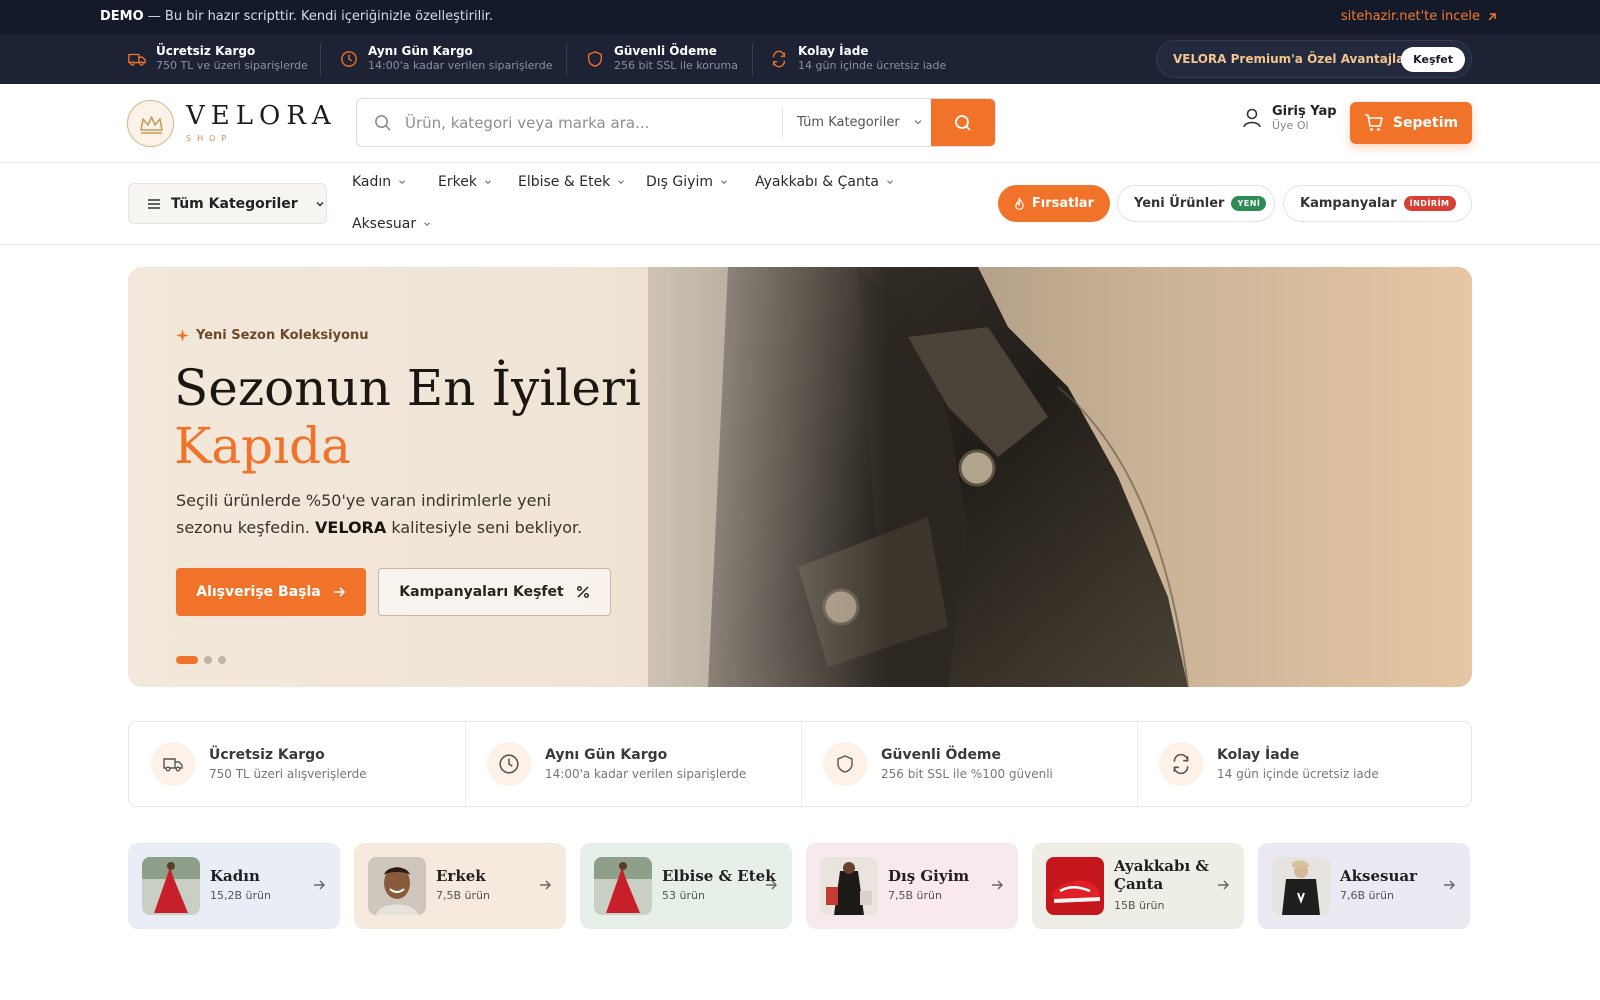 The image size is (1600, 1000). Describe the element at coordinates (150, 123) in the screenshot. I see `logo-crown-icon` at that location.